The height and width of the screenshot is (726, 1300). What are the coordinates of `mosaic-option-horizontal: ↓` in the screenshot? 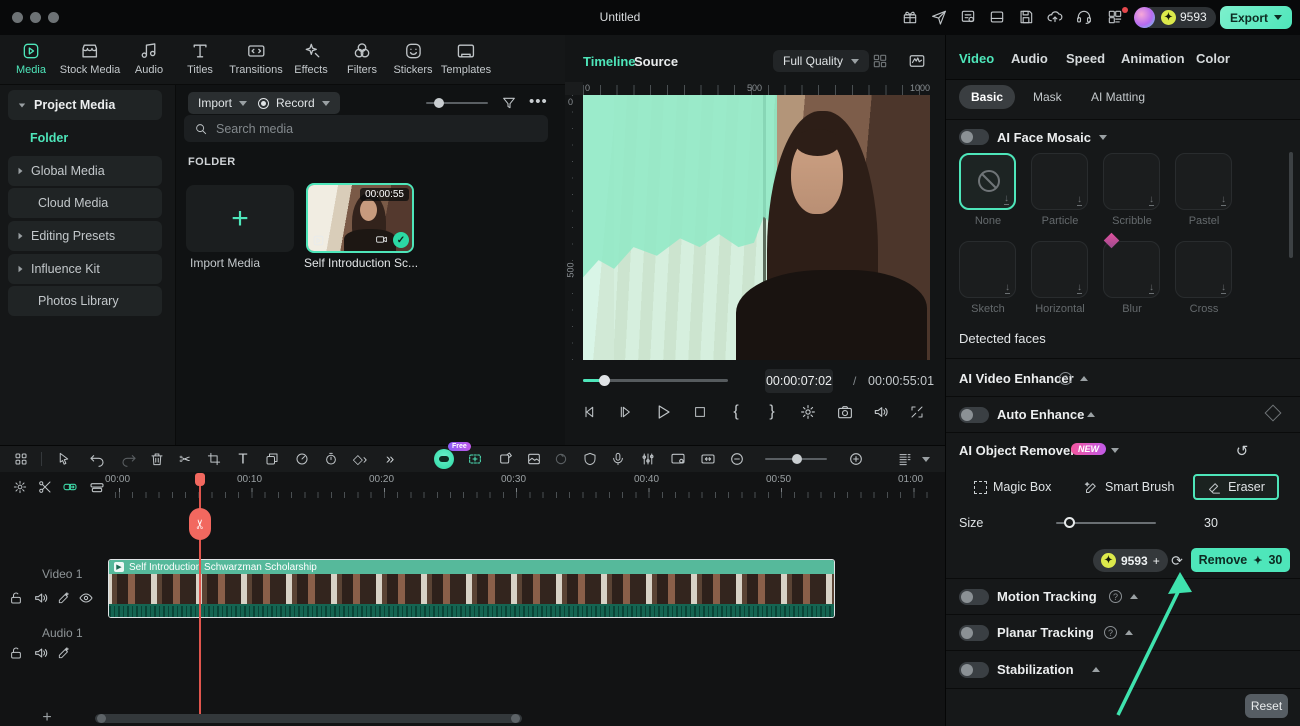 It's located at (1059, 269).